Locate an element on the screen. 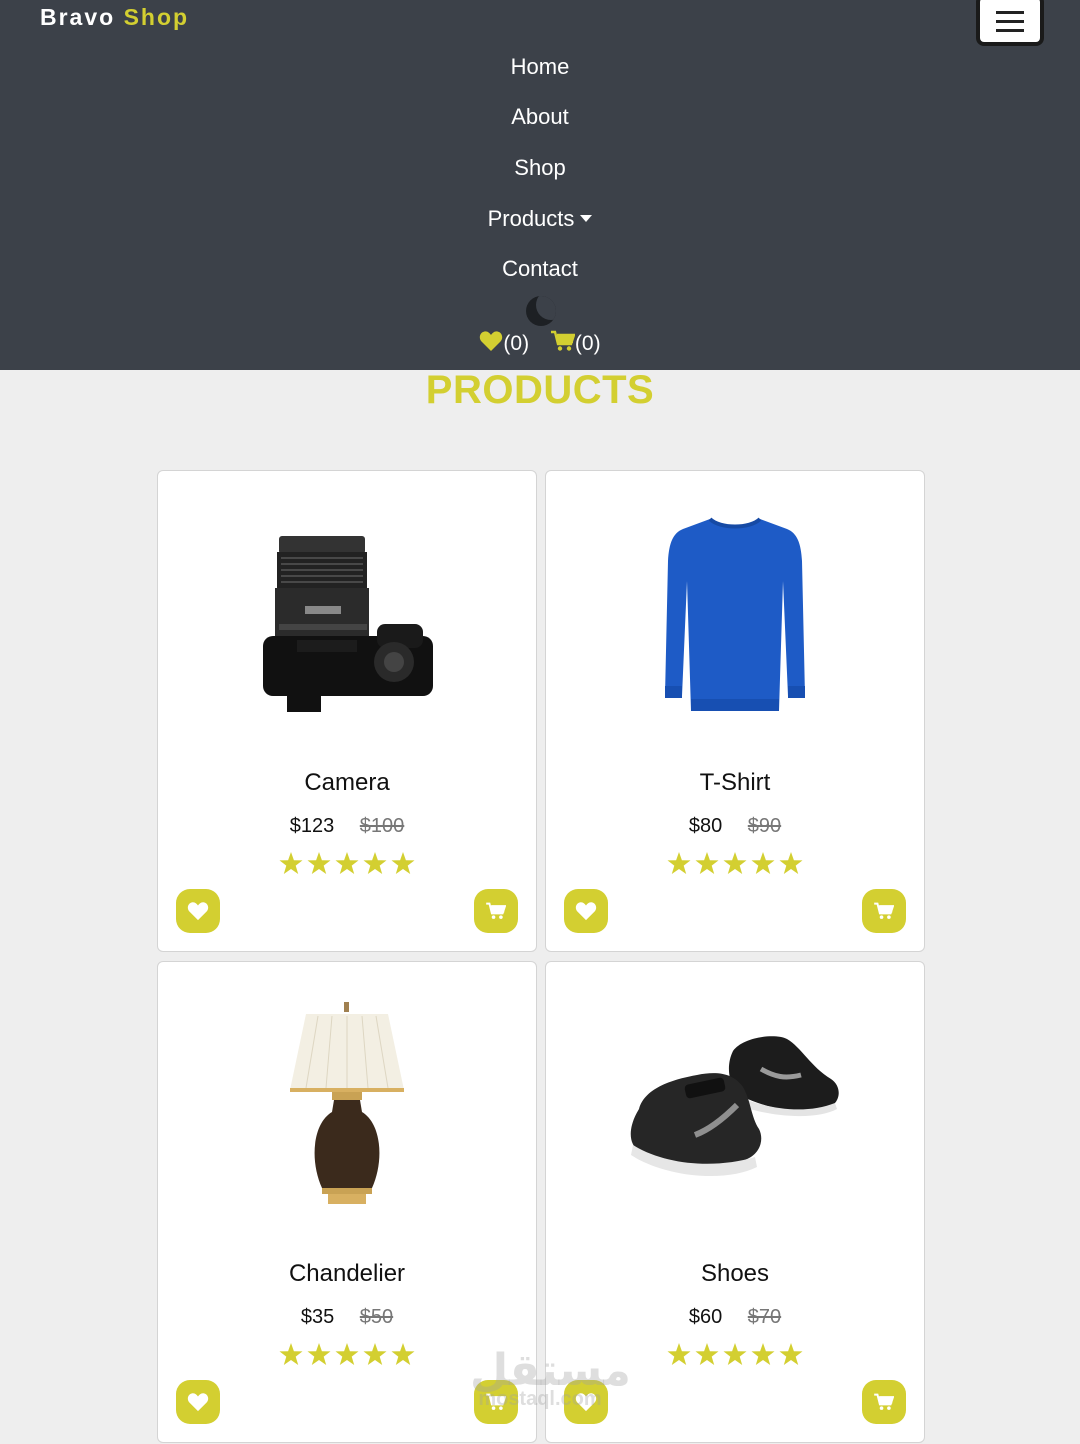 The width and height of the screenshot is (1080, 1444). product-old-price: $100 is located at coordinates (382, 826).